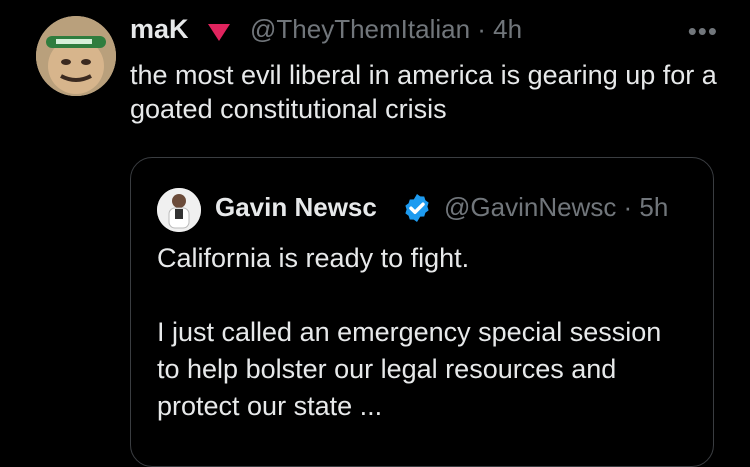 The width and height of the screenshot is (750, 467). I want to click on more-icon: •••, so click(703, 31).